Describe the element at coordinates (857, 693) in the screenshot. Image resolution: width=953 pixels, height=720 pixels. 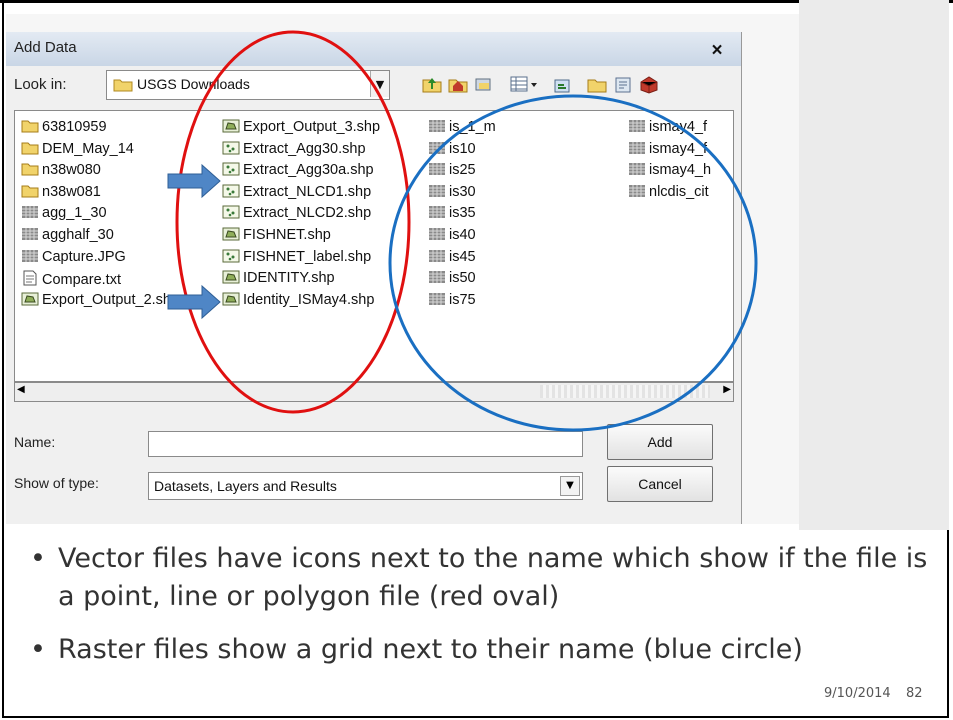
I see `slide-date: 9/10/2014` at that location.